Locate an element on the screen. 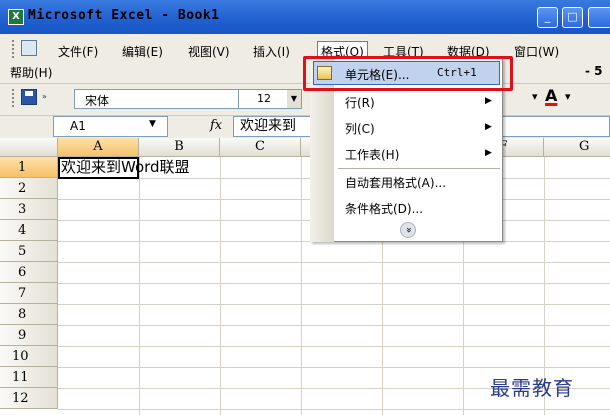 This screenshot has height=415, width=610. row-header: 10 is located at coordinates (29, 356).